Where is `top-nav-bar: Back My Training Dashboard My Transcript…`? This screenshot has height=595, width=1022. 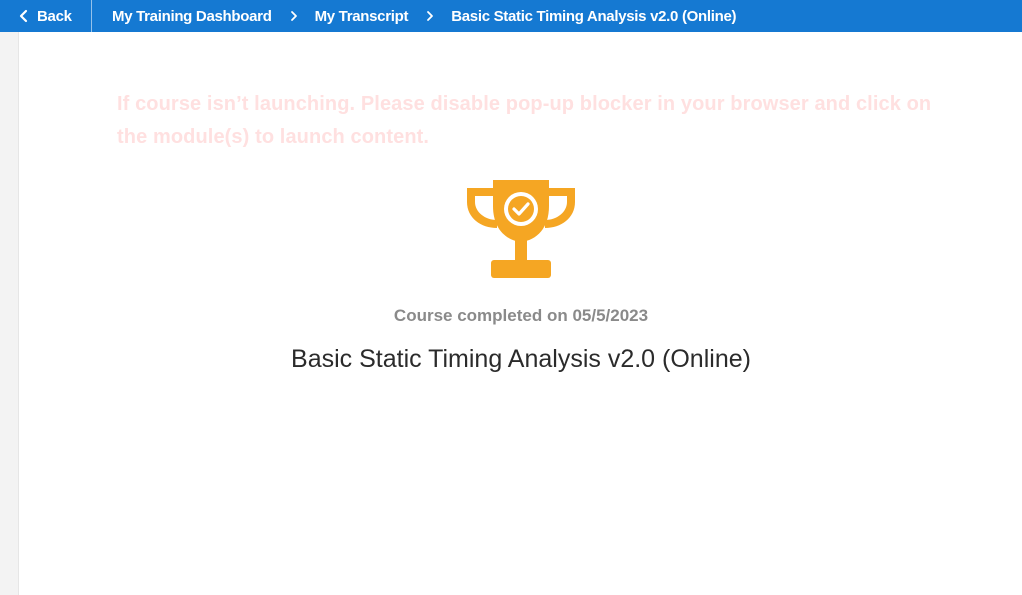 top-nav-bar: Back My Training Dashboard My Transcript… is located at coordinates (511, 16).